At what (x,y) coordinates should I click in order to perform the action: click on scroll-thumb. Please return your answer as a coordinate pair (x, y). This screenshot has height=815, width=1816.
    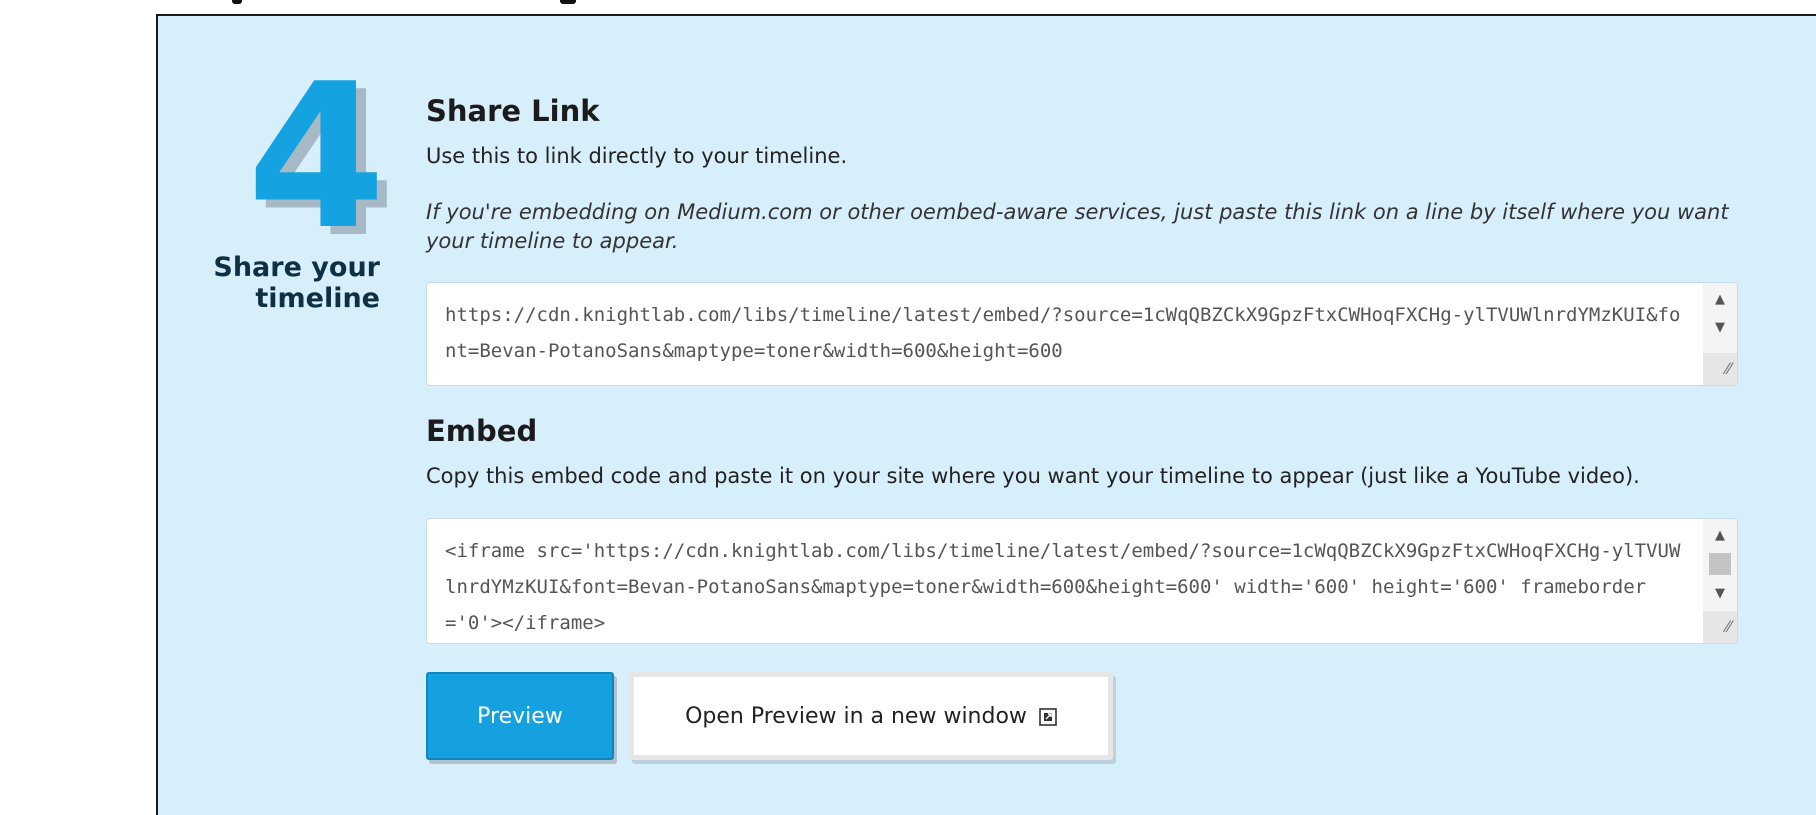
    Looking at the image, I should click on (1720, 564).